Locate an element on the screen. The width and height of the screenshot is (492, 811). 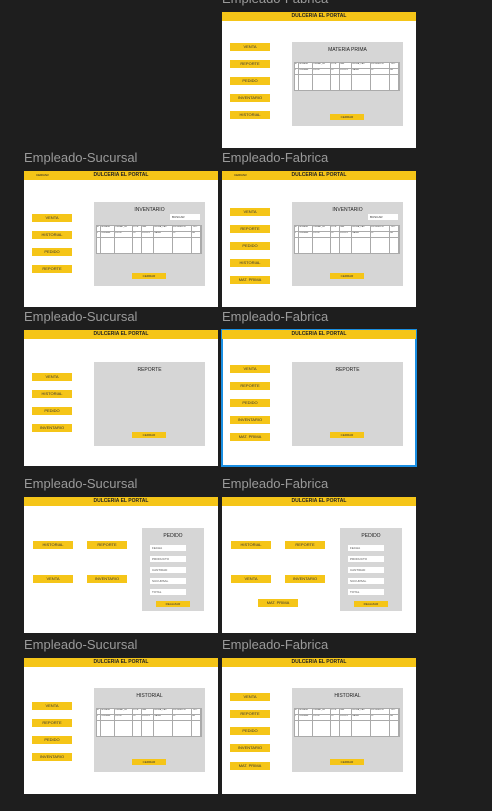
panel-title: MATERIA PRIMA is located at coordinates (347, 50).